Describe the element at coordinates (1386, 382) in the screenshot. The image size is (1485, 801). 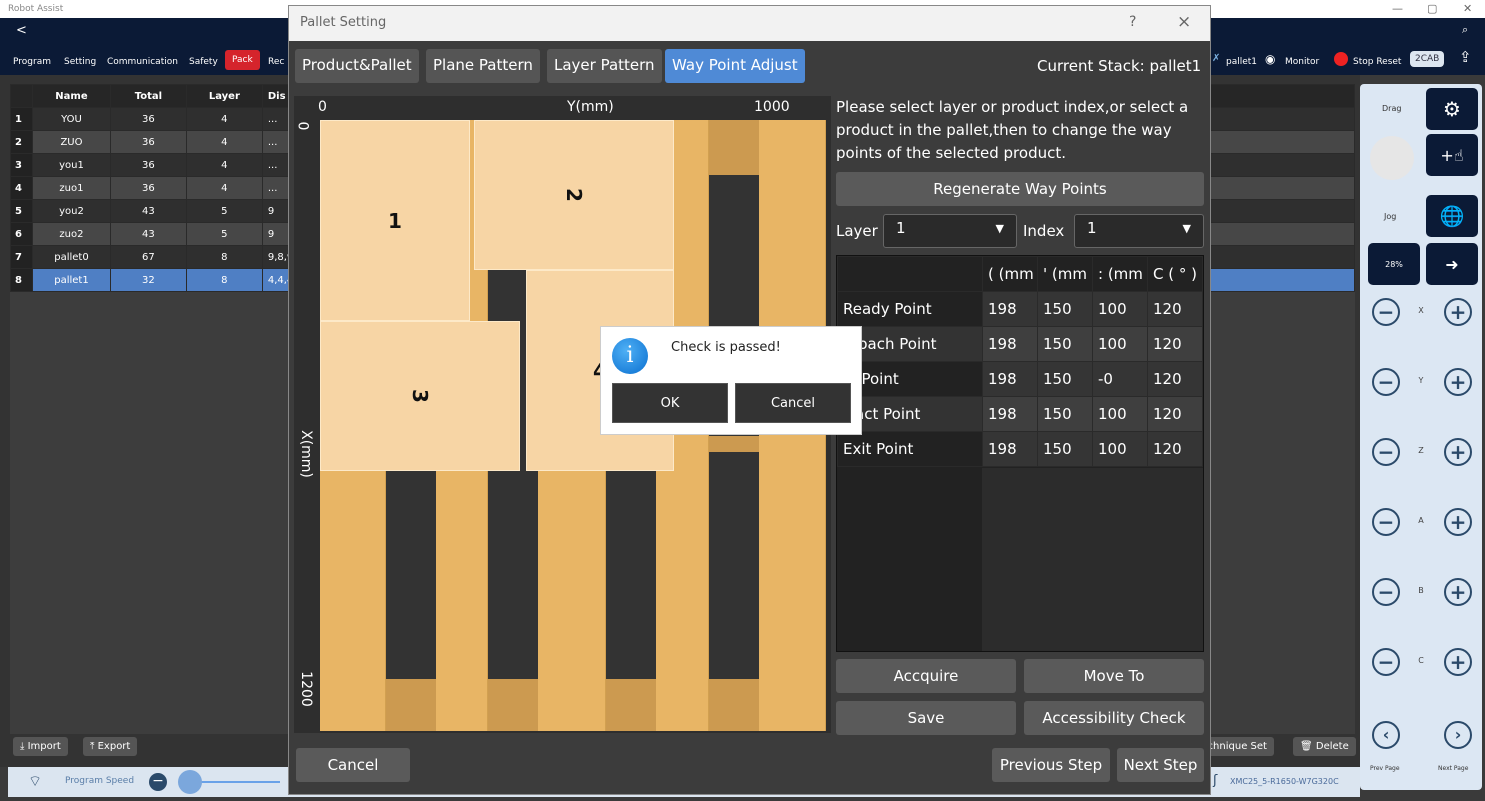
I see `jog-minus-y-button: −` at that location.